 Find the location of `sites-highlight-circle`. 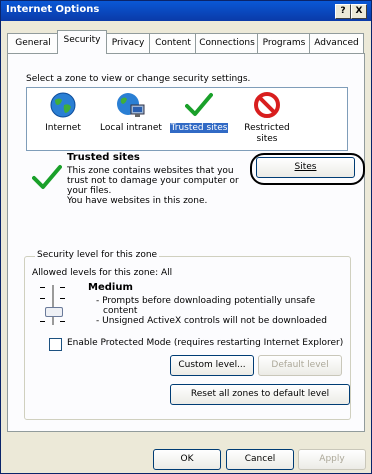

sites-highlight-circle is located at coordinates (307, 169).